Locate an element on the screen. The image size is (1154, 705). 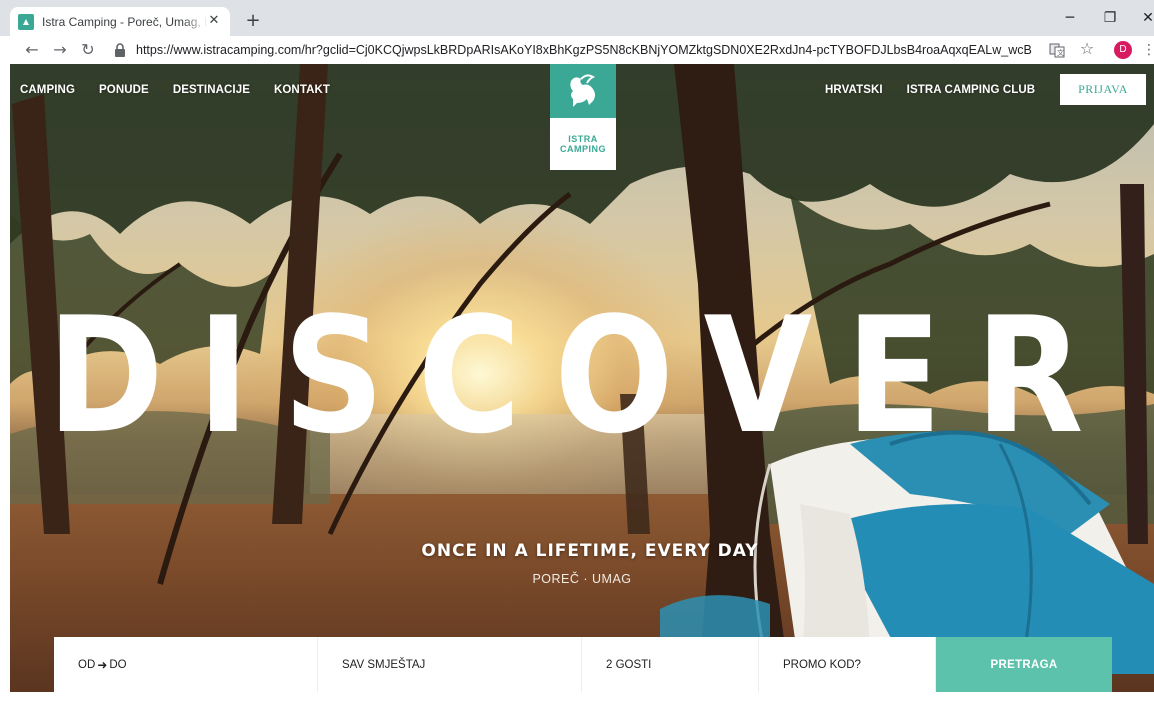
logo-text-camping: CAMPING is located at coordinates (583, 149).